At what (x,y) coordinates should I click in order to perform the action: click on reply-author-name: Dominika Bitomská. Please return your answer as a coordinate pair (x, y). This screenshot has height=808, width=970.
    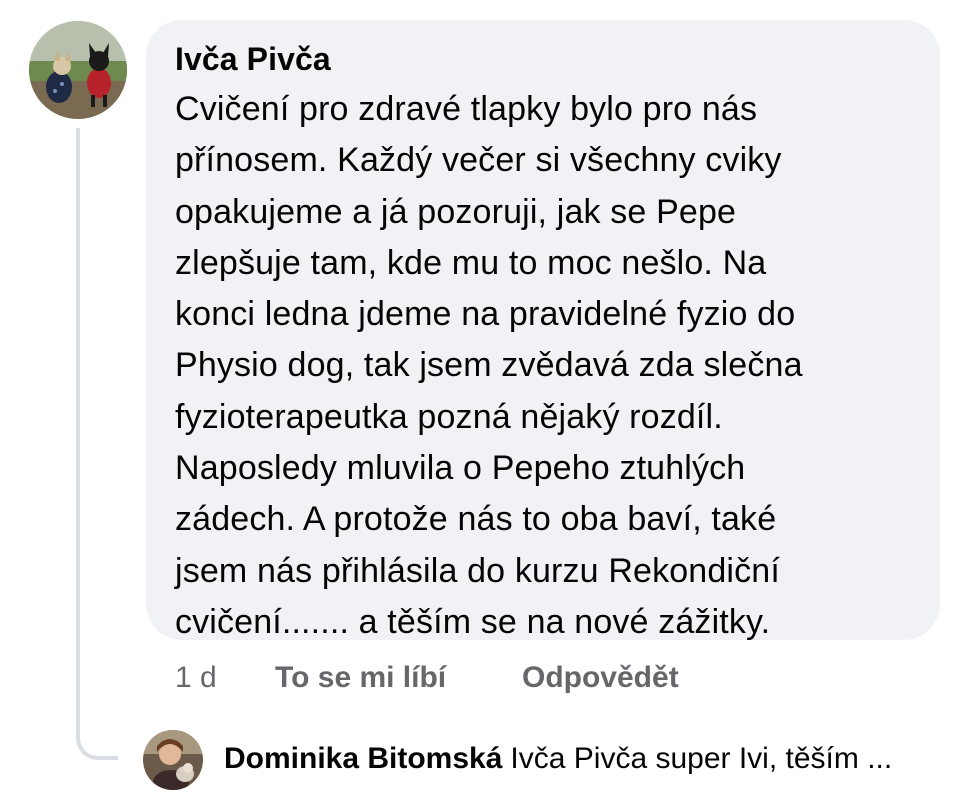
    Looking at the image, I should click on (363, 758).